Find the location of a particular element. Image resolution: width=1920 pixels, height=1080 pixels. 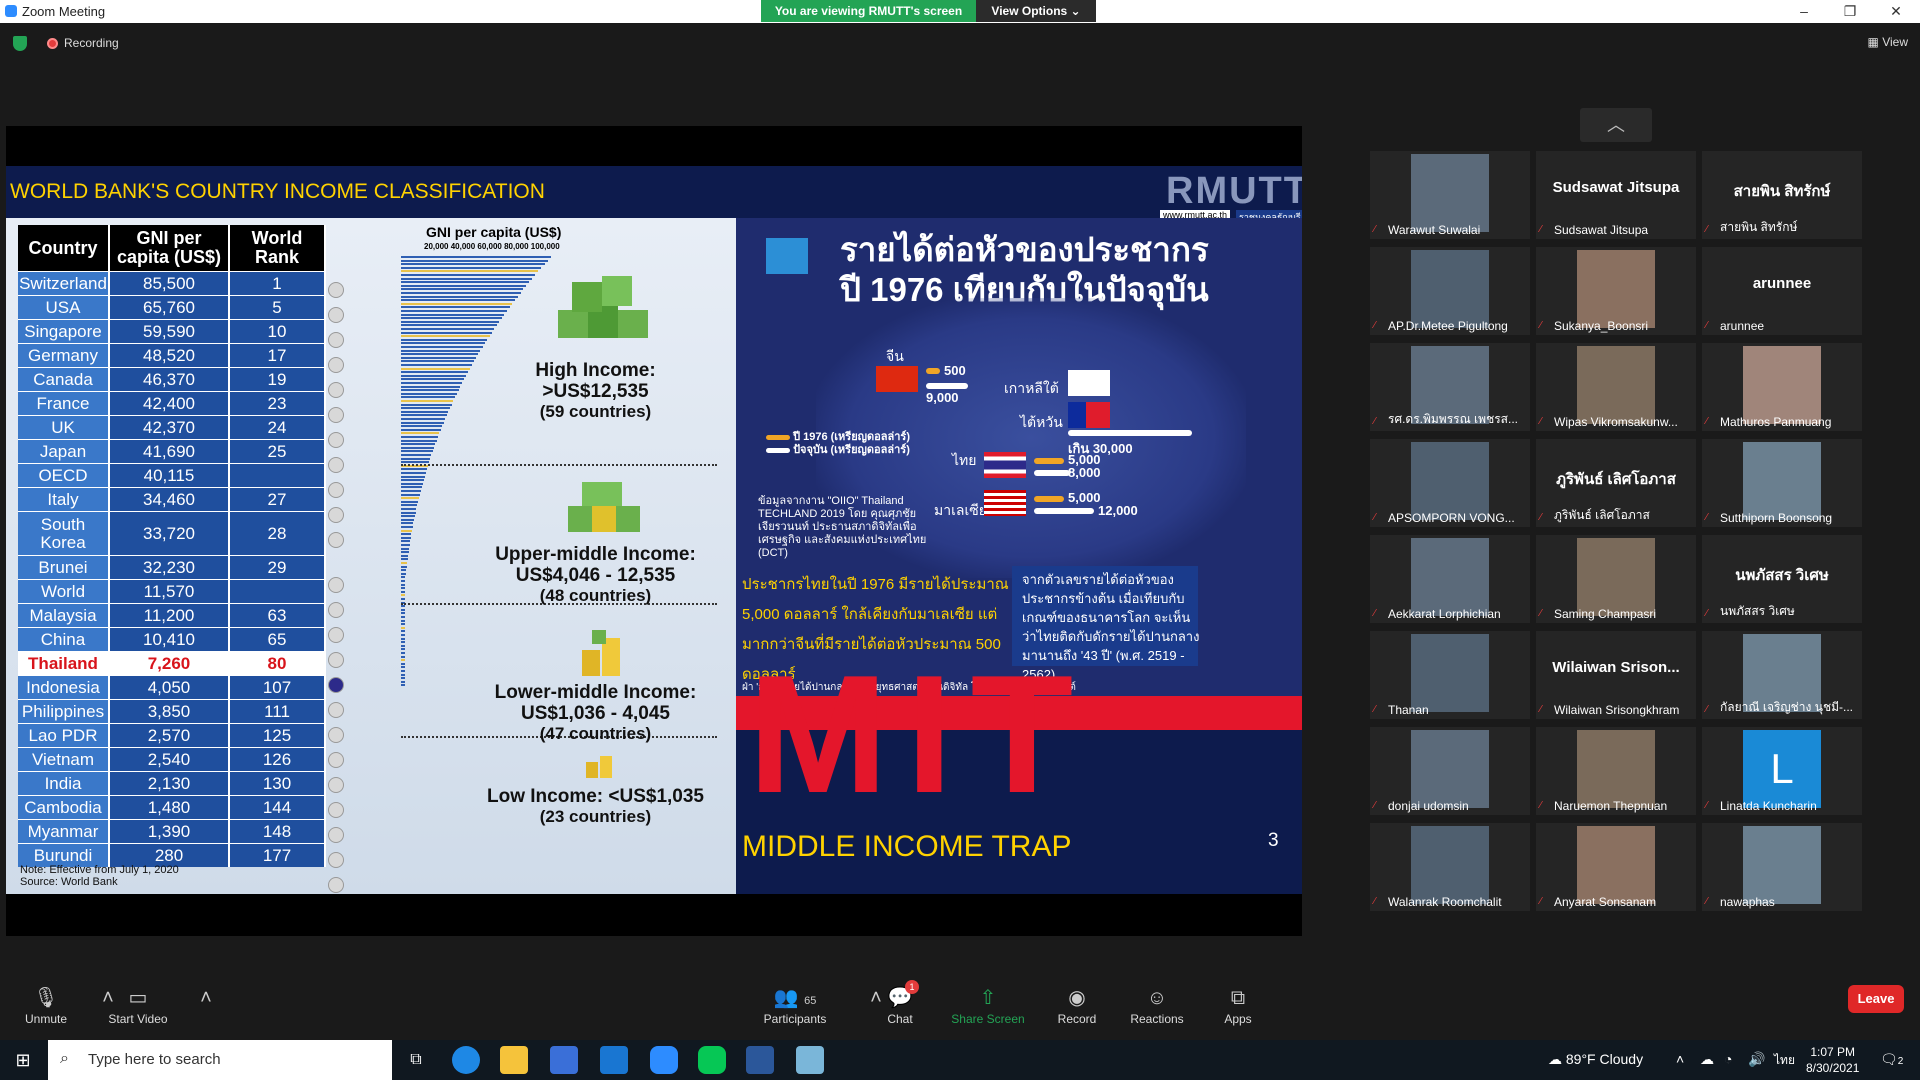

zoom-taskbar-icon is located at coordinates (664, 1060).